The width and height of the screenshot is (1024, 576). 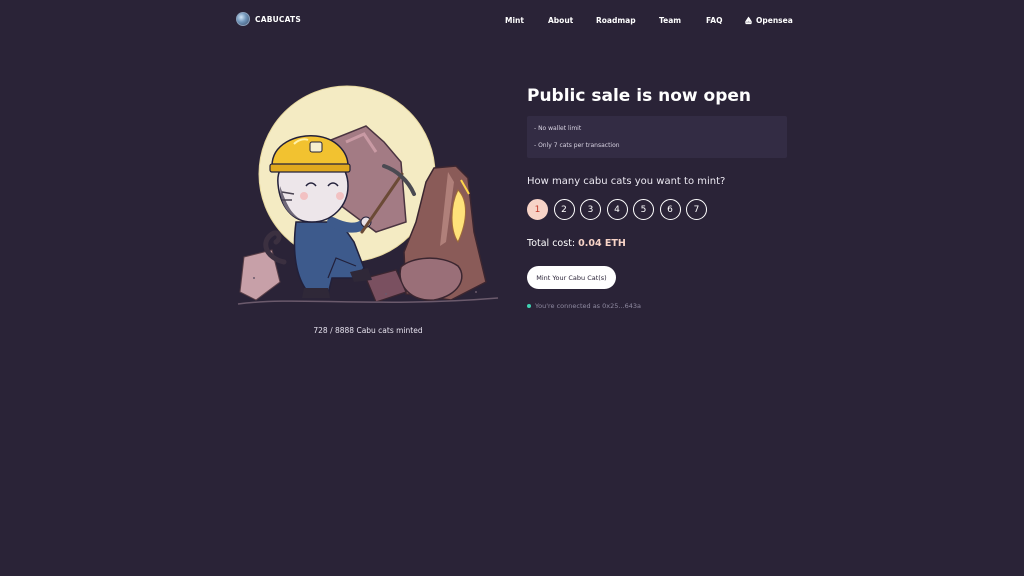 I want to click on total-cost: Total cost: 0.04 ETH, so click(x=576, y=243).